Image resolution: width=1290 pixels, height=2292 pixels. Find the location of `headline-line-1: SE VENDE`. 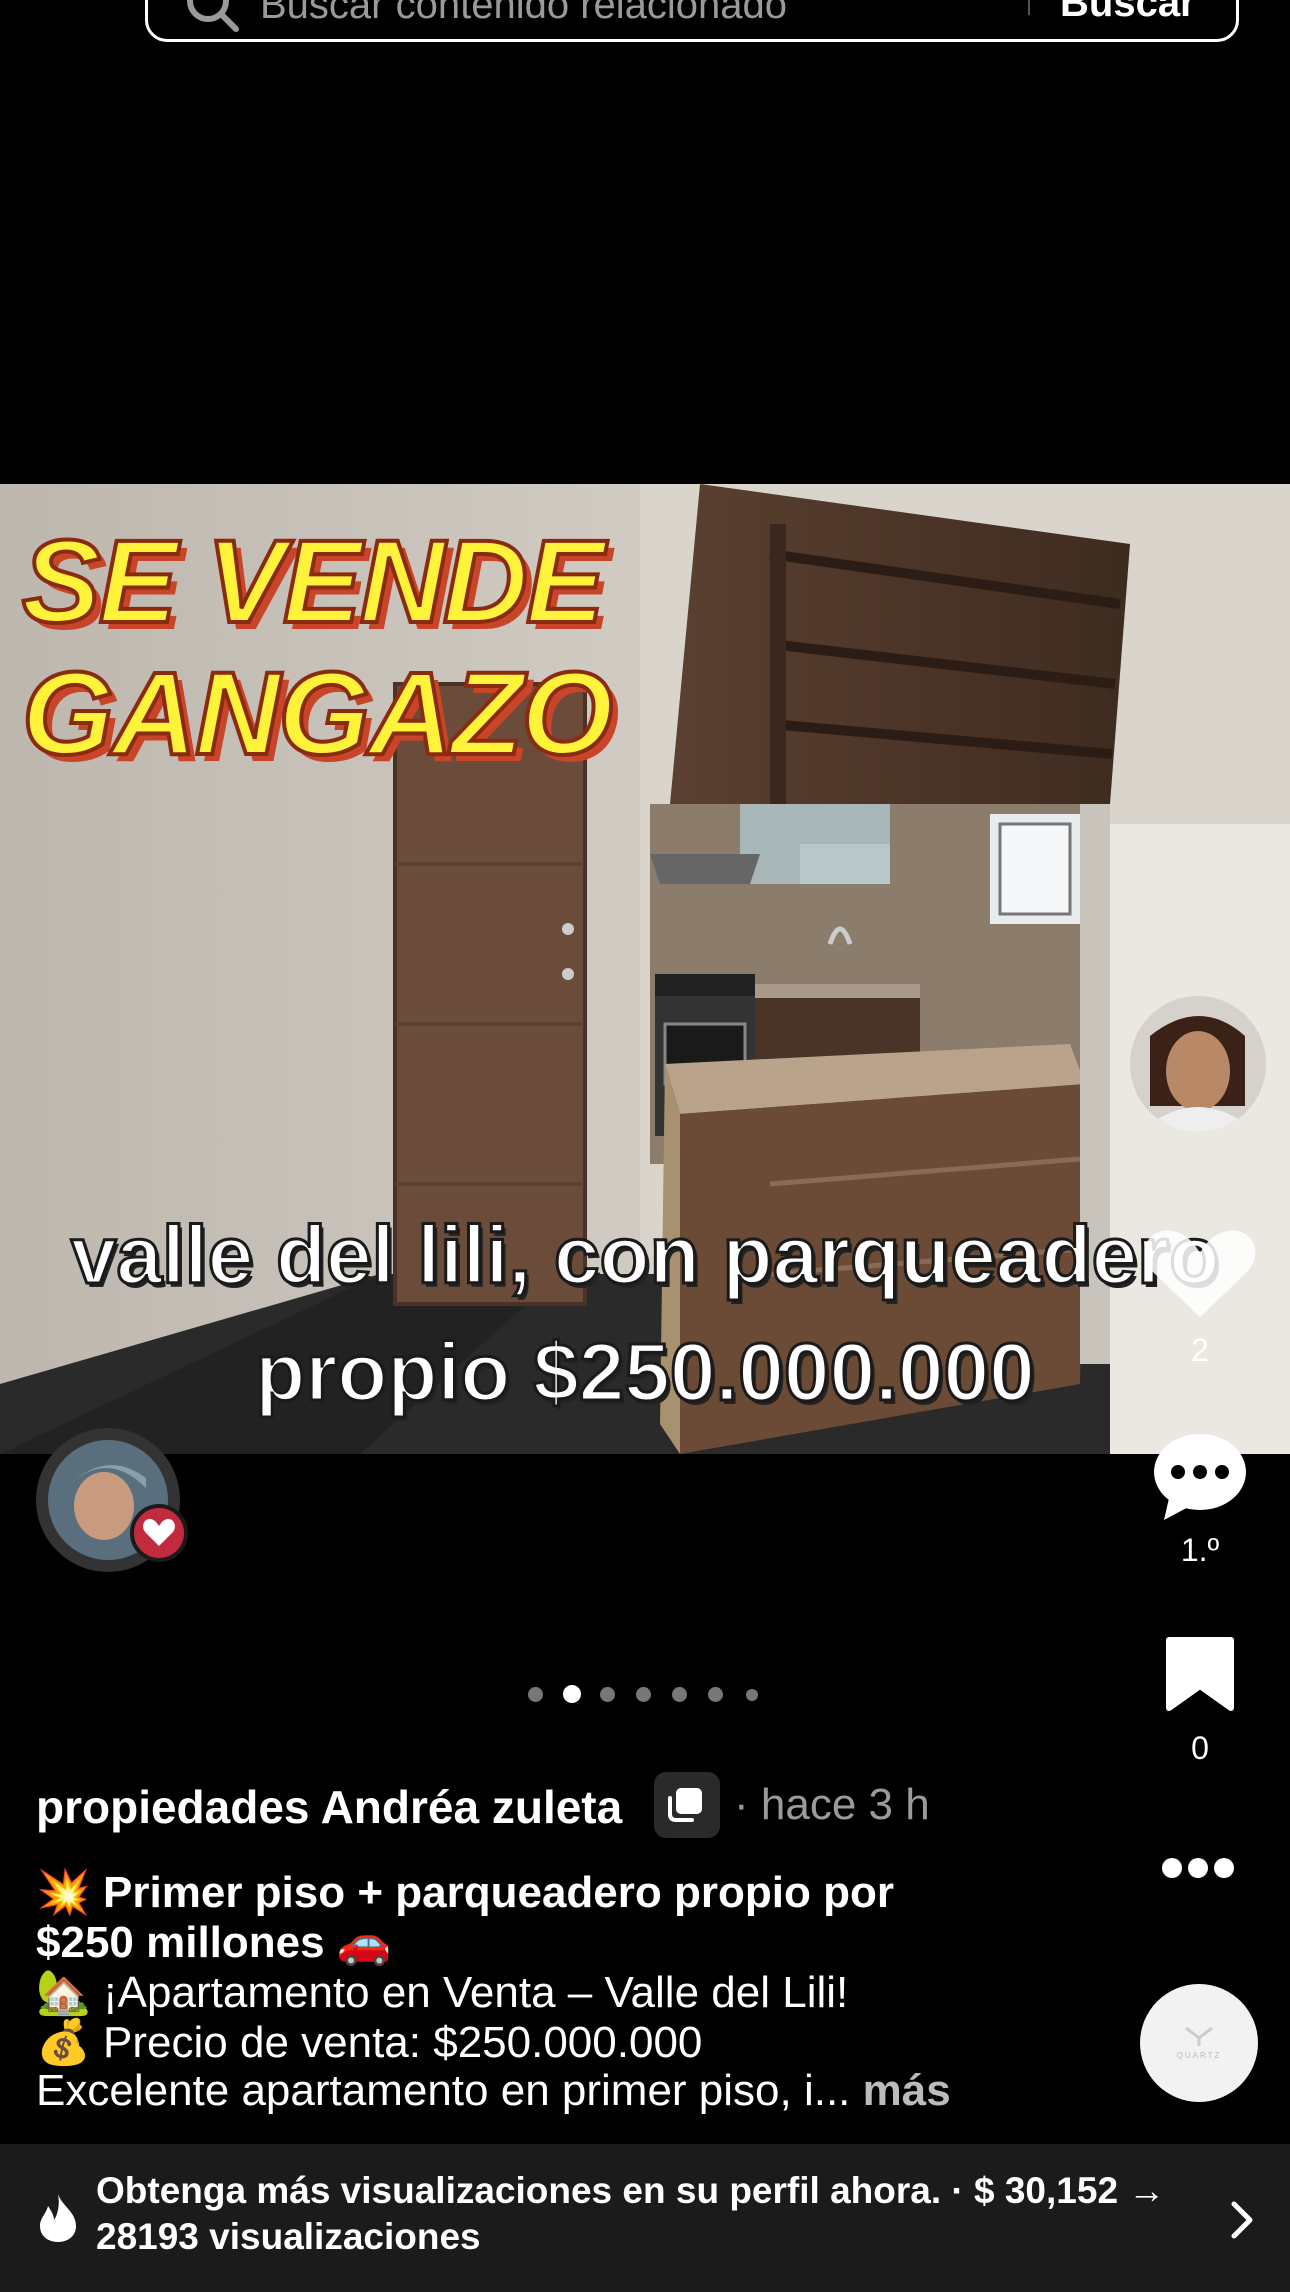

headline-line-1: SE VENDE is located at coordinates (313, 582).